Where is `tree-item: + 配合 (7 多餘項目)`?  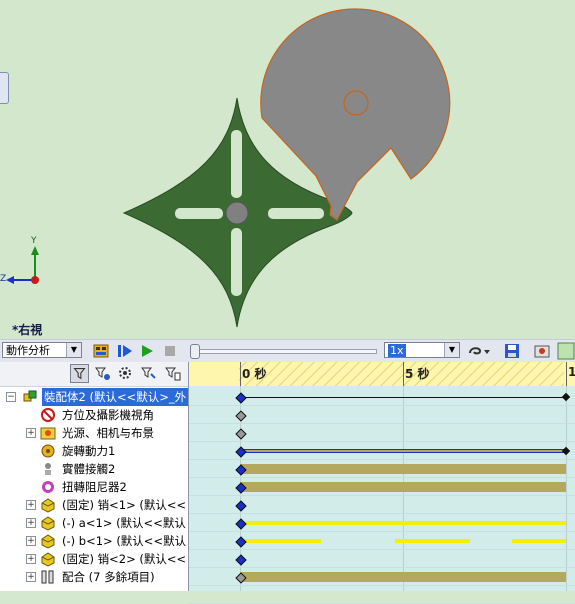 tree-item: + 配合 (7 多餘項目) is located at coordinates (94, 577).